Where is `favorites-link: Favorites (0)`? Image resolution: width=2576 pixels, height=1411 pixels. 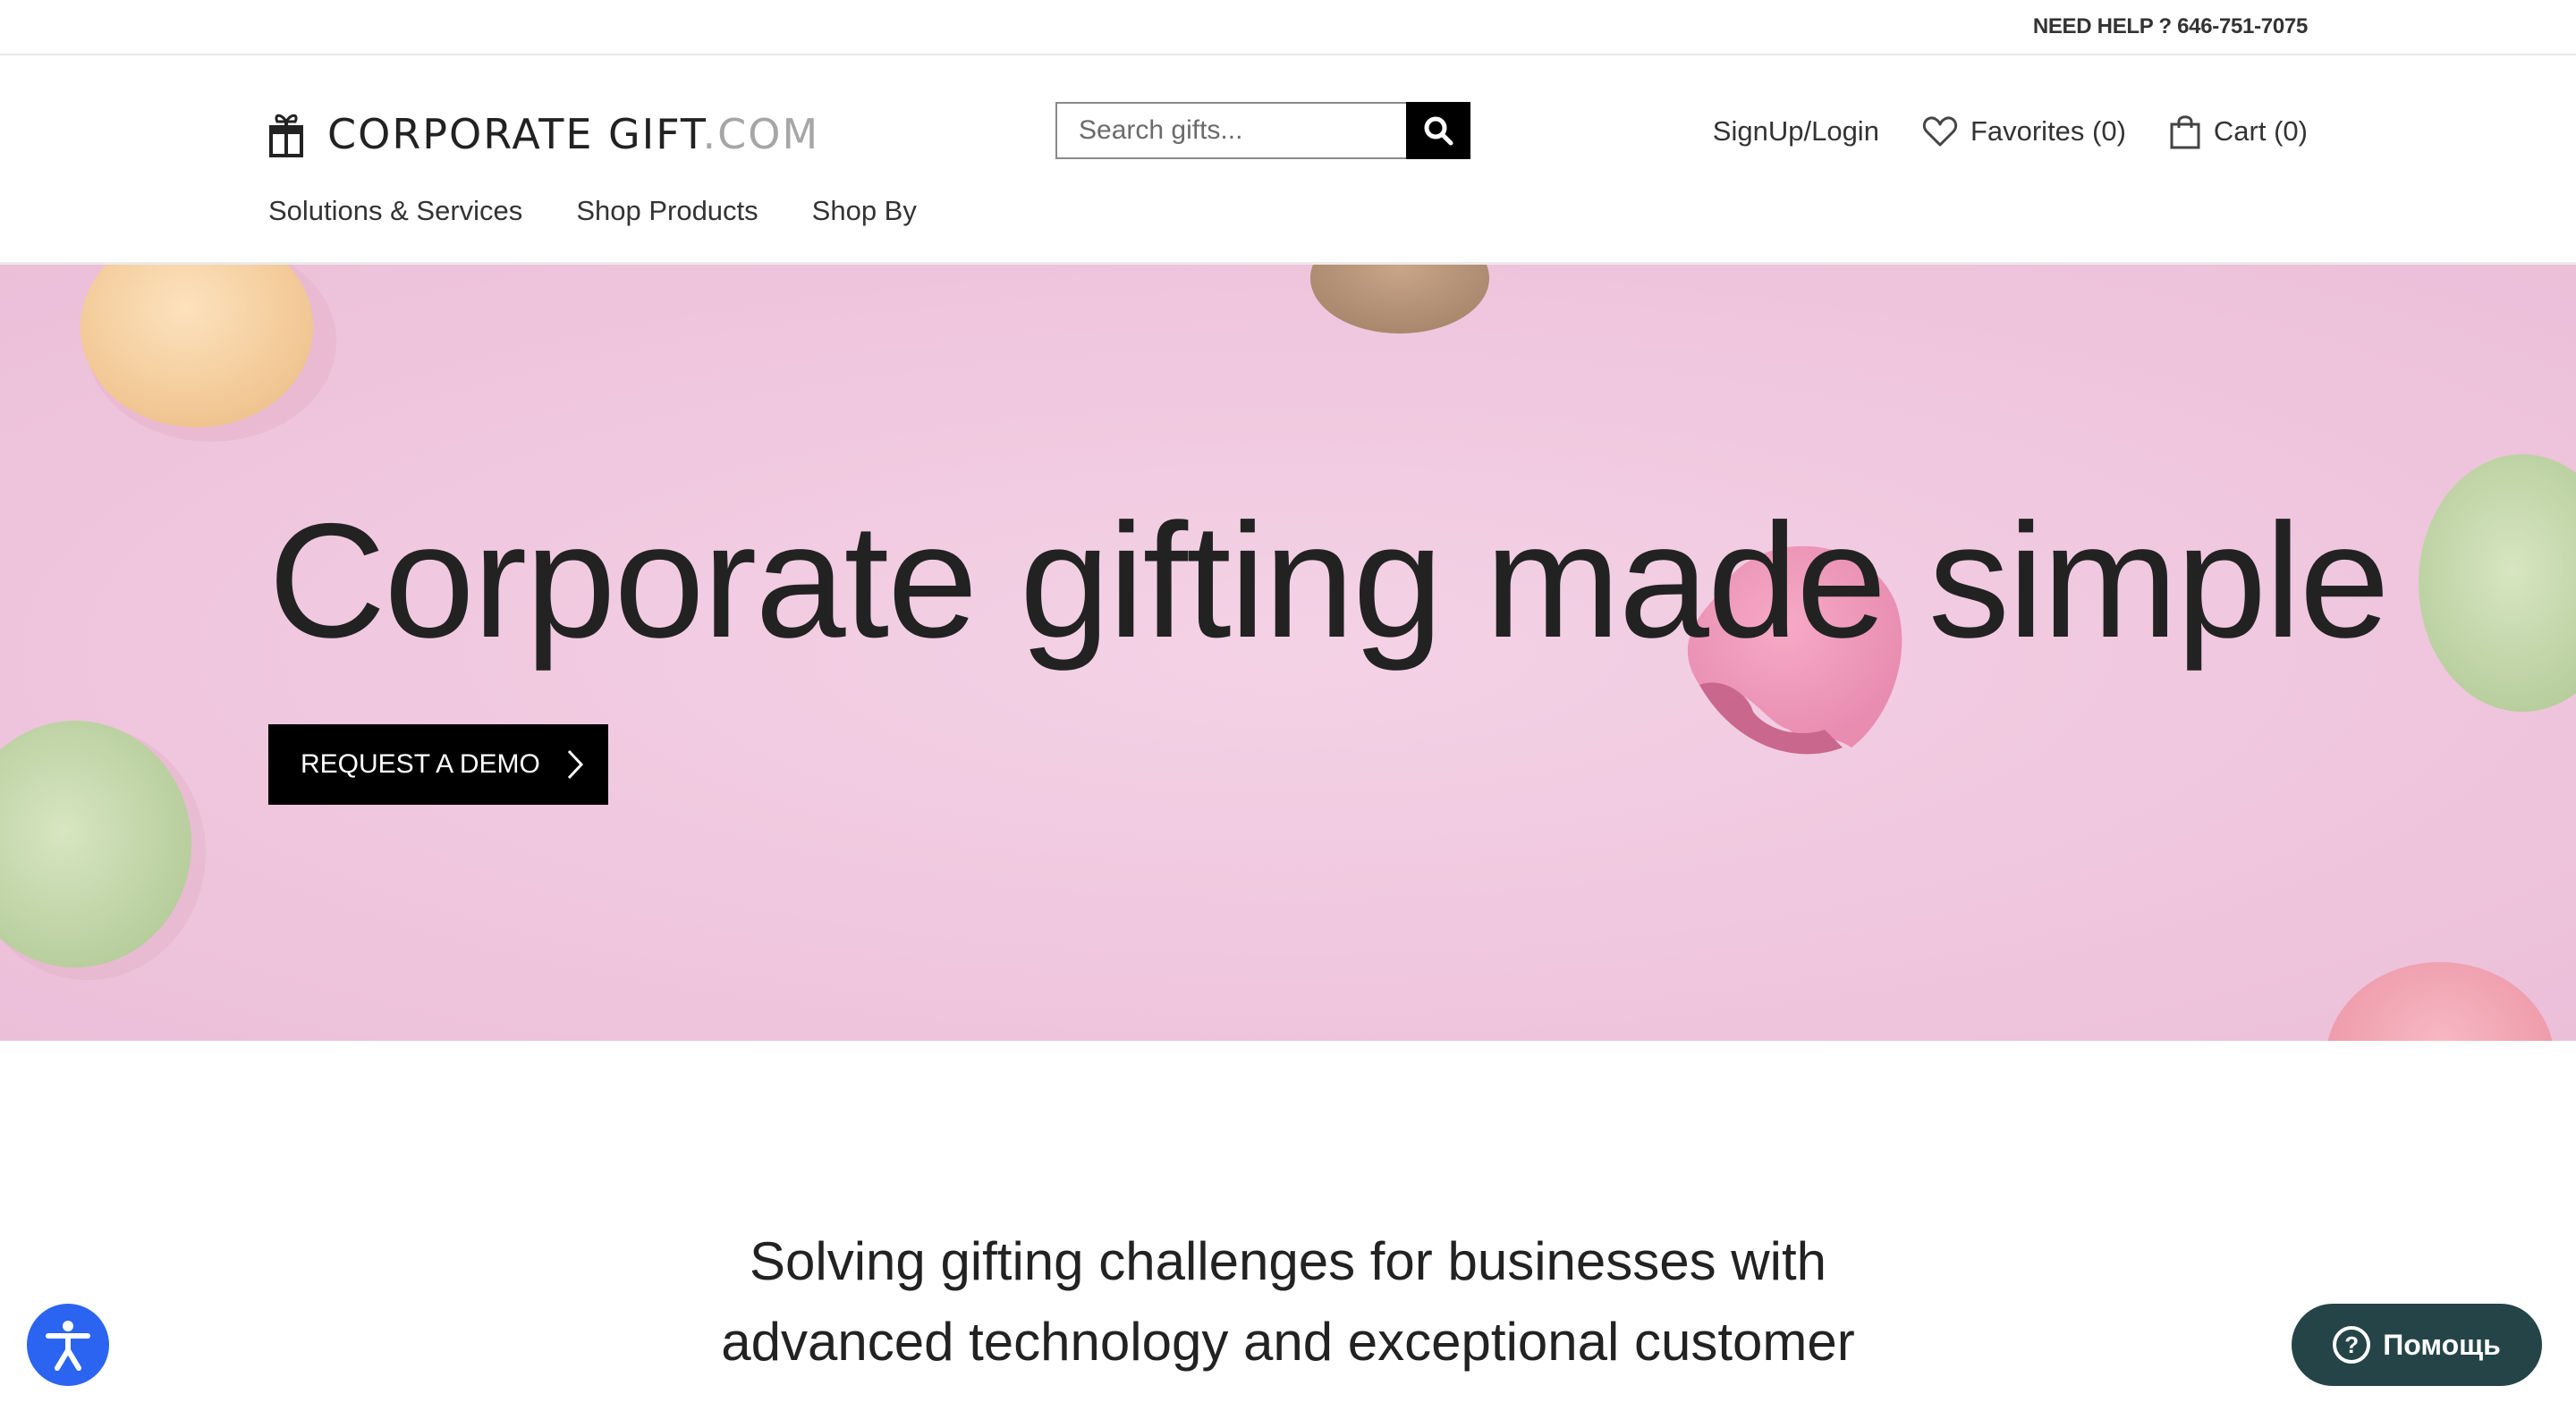 favorites-link: Favorites (0) is located at coordinates (2024, 131).